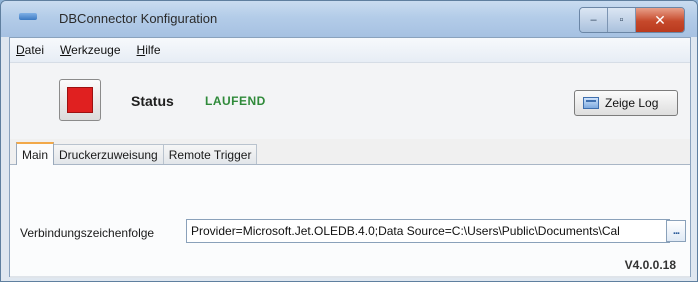  I want to click on tab-remote-trigger: Remote Trigger, so click(210, 154).